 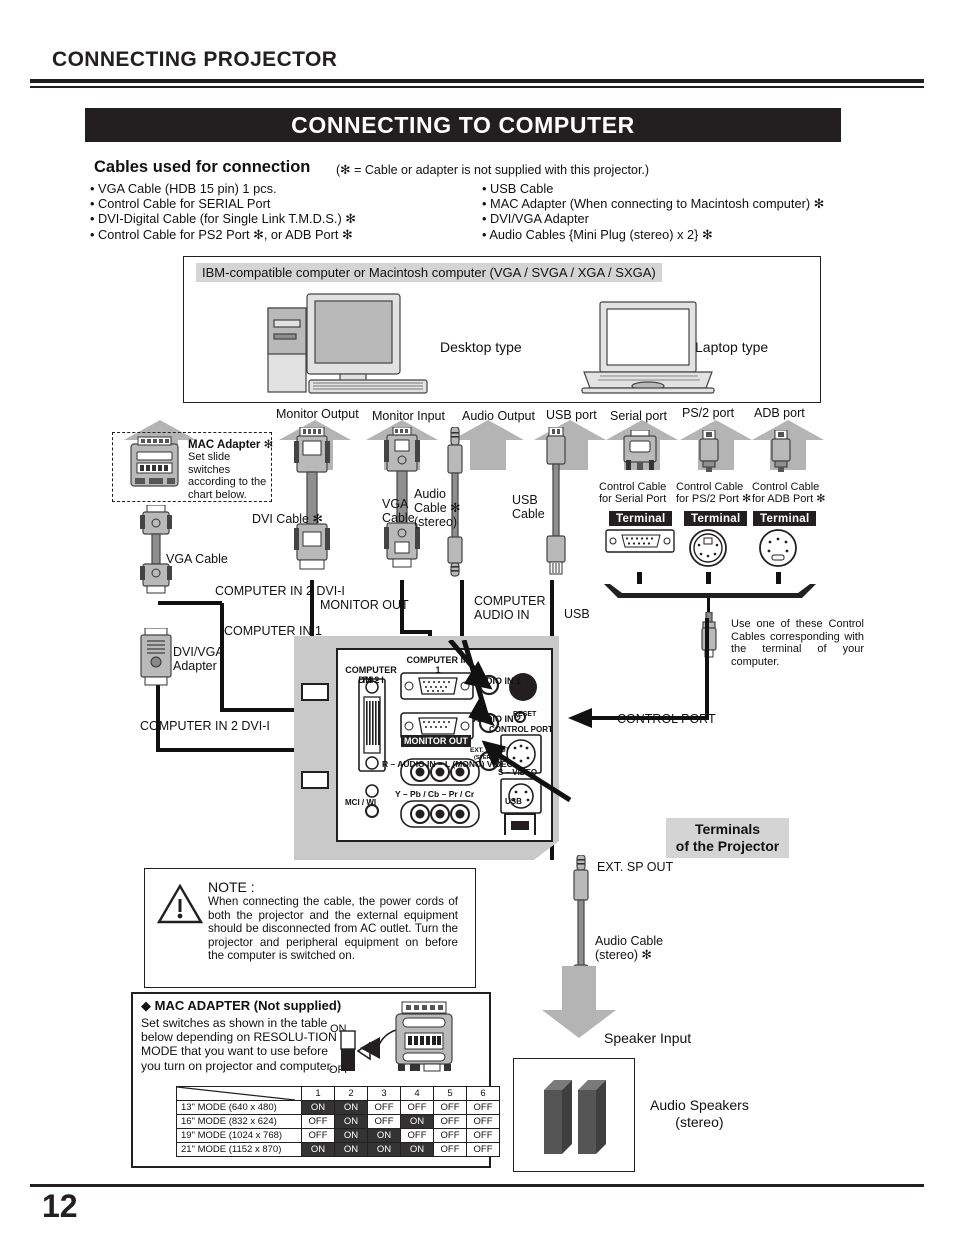 What do you see at coordinates (727, 846) in the screenshot?
I see `terminals-badge-line2: of the Projector` at bounding box center [727, 846].